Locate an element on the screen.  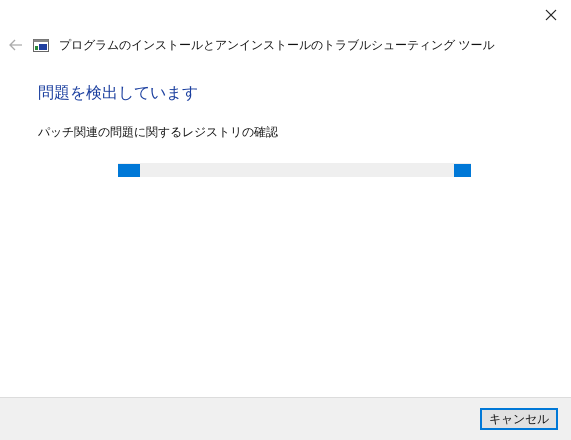
heading: 問題を検出しています is located at coordinates (118, 94).